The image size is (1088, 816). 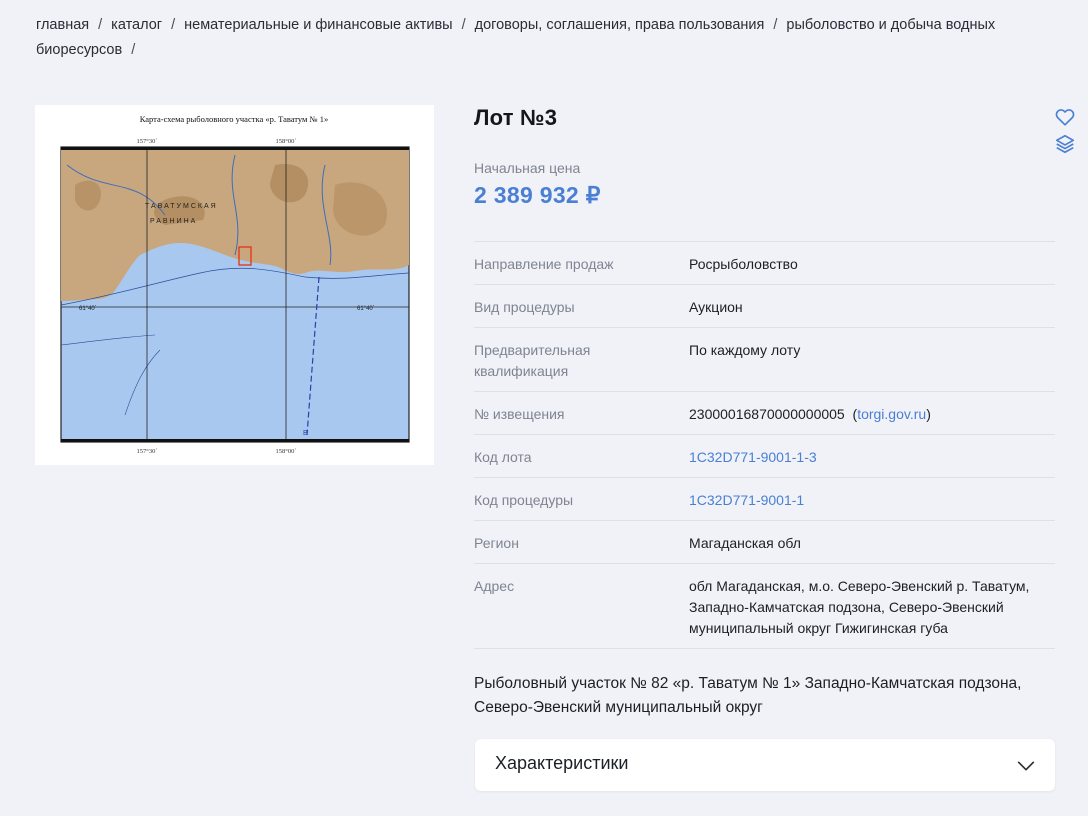 What do you see at coordinates (503, 457) in the screenshot?
I see `property-key: Код лота` at bounding box center [503, 457].